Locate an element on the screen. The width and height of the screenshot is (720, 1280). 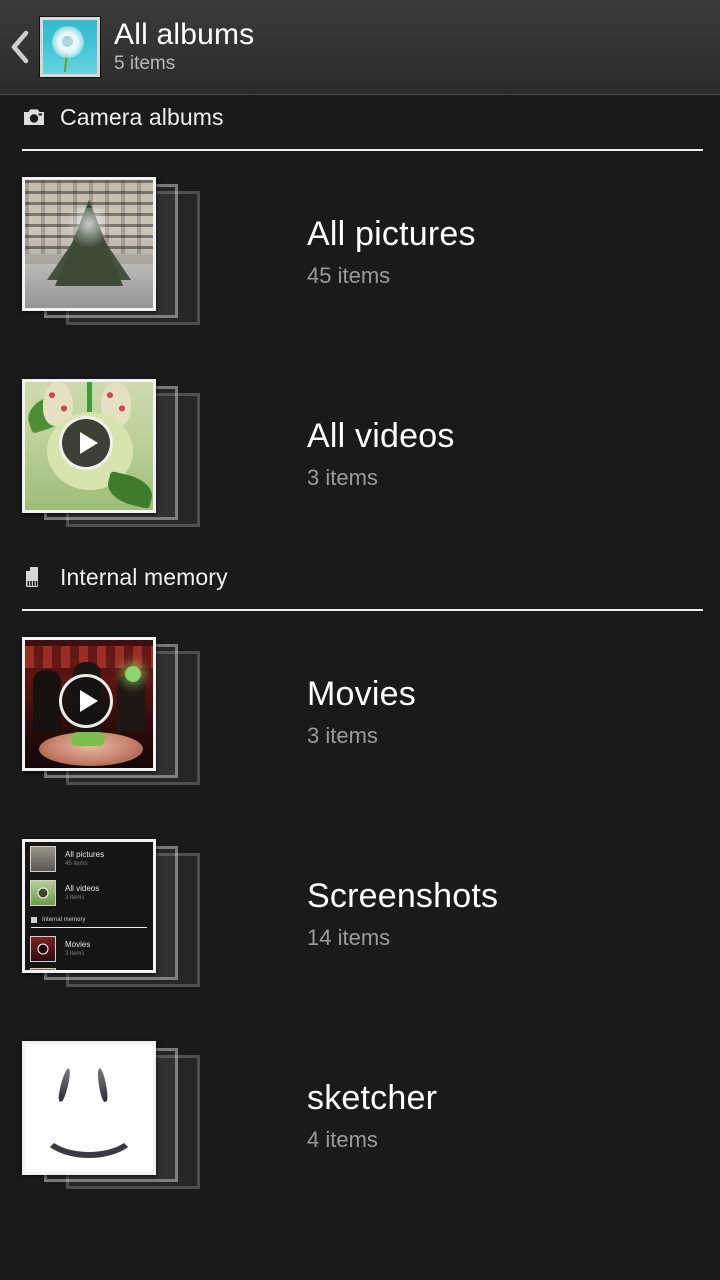
thumbnail-stack-movies is located at coordinates (142, 712).